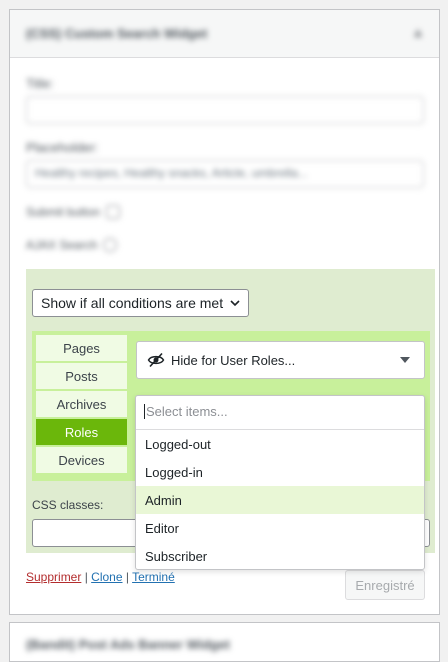 This screenshot has width=448, height=662. I want to click on delete-link: Supprimer, so click(53, 577).